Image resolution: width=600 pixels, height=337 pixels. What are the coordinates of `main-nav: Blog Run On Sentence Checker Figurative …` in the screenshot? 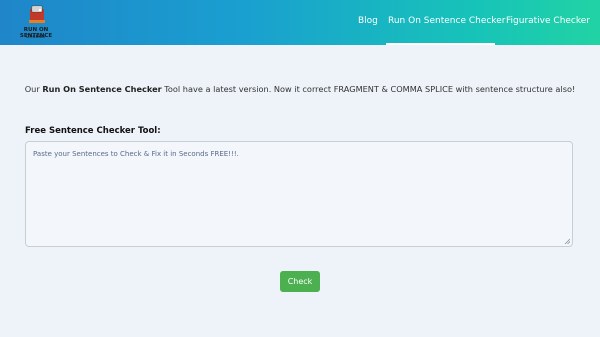 It's located at (474, 22).